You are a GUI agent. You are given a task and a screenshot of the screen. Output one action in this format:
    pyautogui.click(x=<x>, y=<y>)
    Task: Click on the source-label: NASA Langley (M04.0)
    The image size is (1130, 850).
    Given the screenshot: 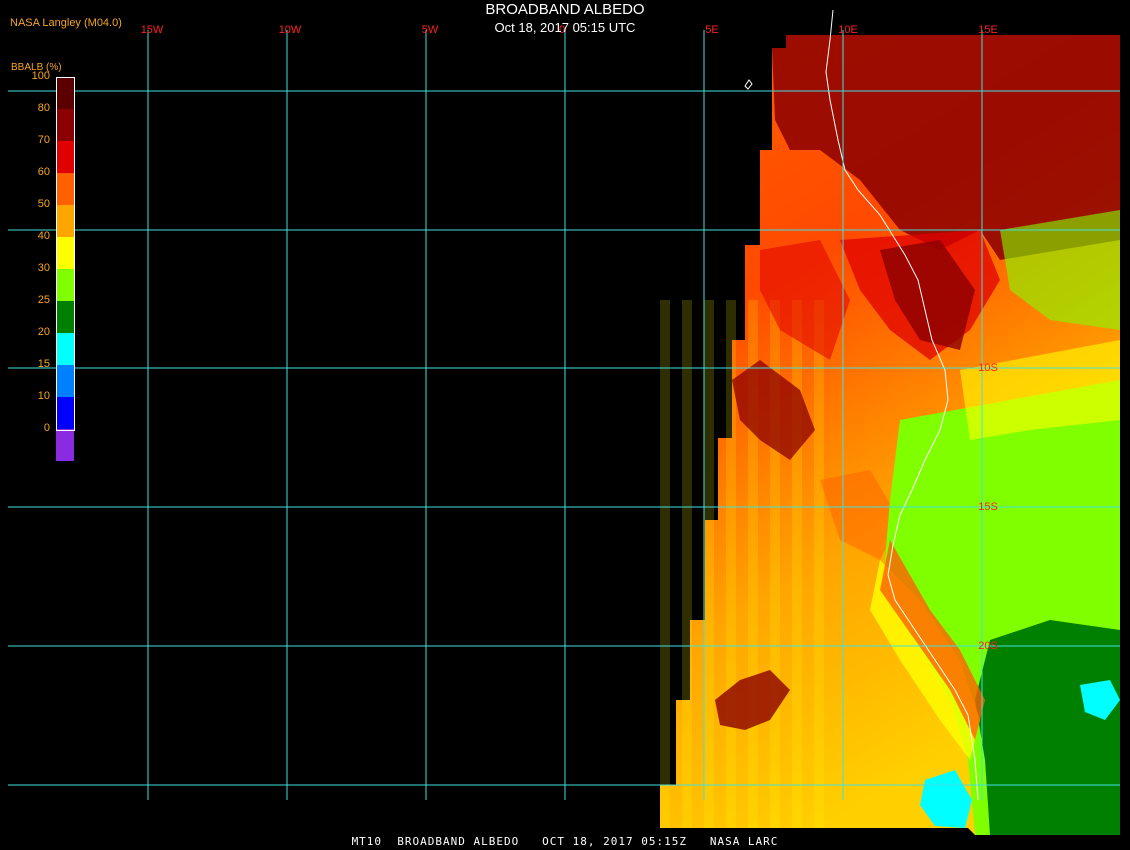 What is the action you would take?
    pyautogui.click(x=66, y=23)
    